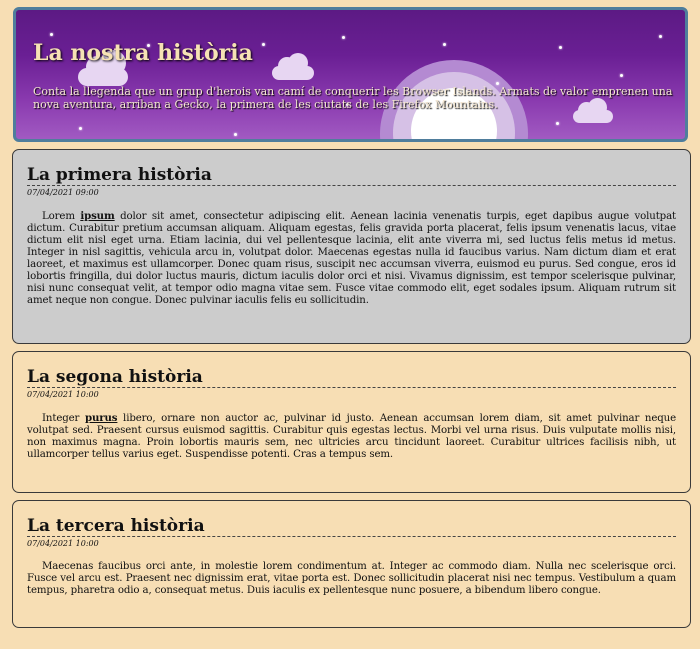  Describe the element at coordinates (143, 53) in the screenshot. I see `page-title: La nostra història` at that location.